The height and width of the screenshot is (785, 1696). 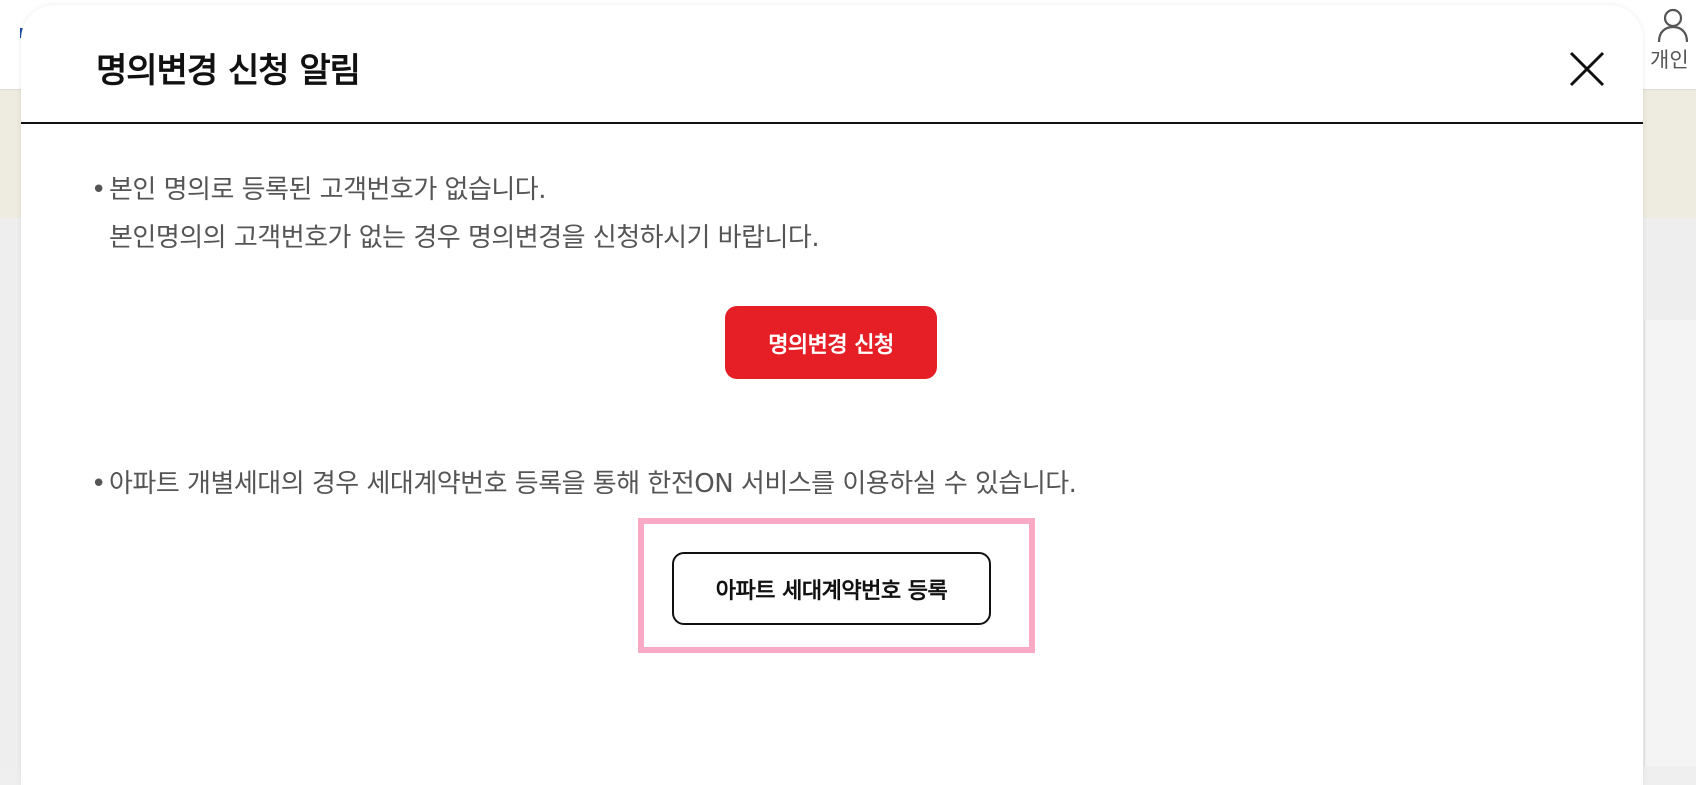 I want to click on close-icon, so click(x=1587, y=69).